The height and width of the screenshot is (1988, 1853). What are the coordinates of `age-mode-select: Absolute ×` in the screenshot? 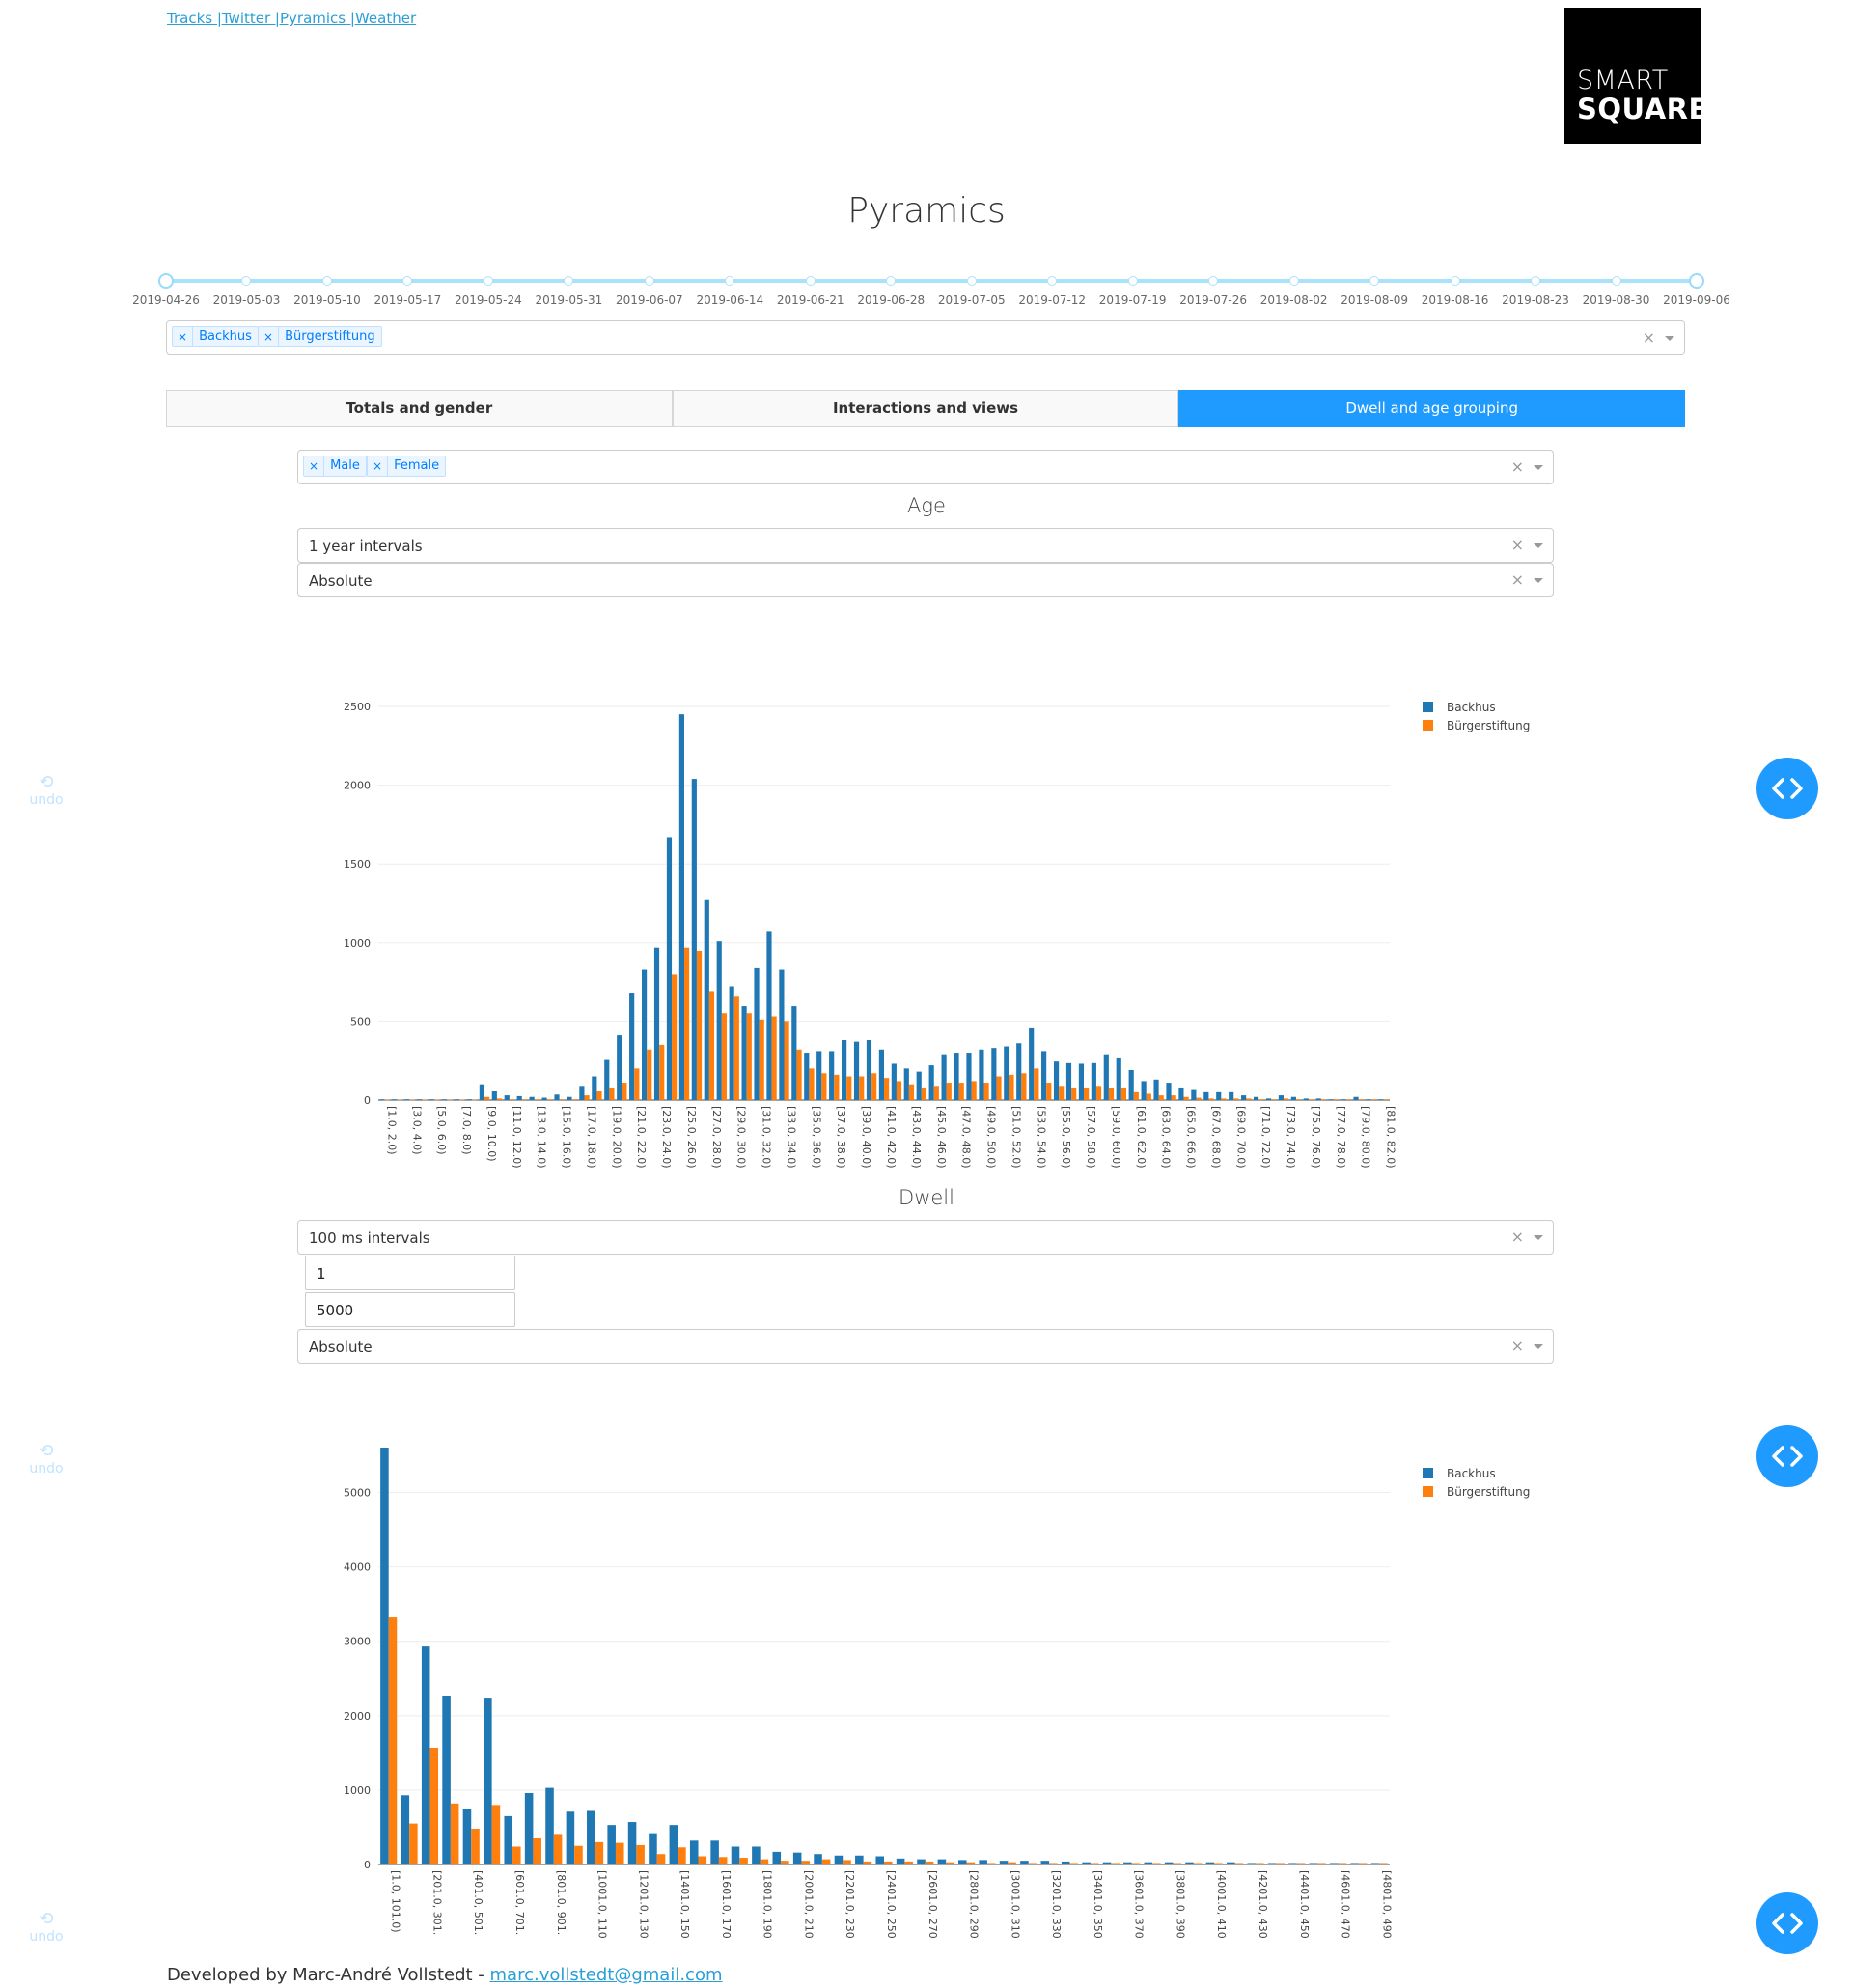 It's located at (925, 580).